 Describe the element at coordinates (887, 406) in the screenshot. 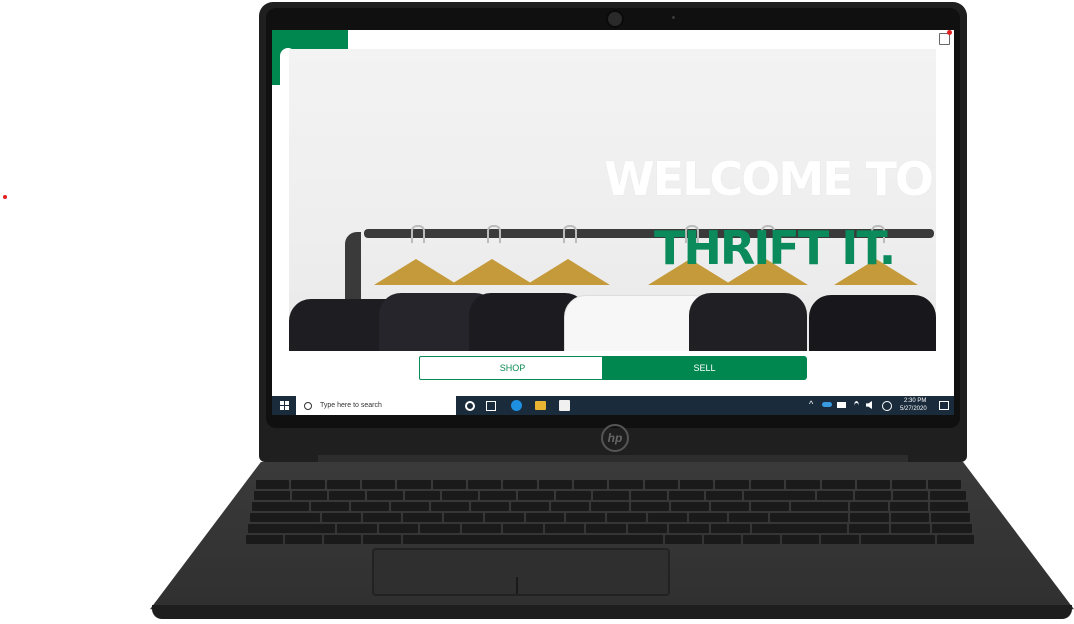

I see `network-icon` at that location.